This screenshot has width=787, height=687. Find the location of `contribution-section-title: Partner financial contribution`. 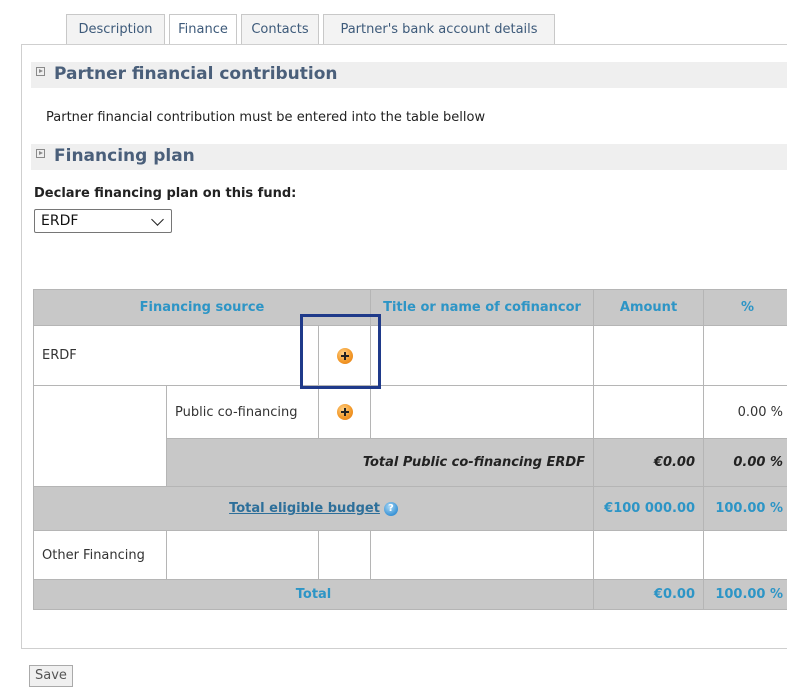

contribution-section-title: Partner financial contribution is located at coordinates (196, 74).